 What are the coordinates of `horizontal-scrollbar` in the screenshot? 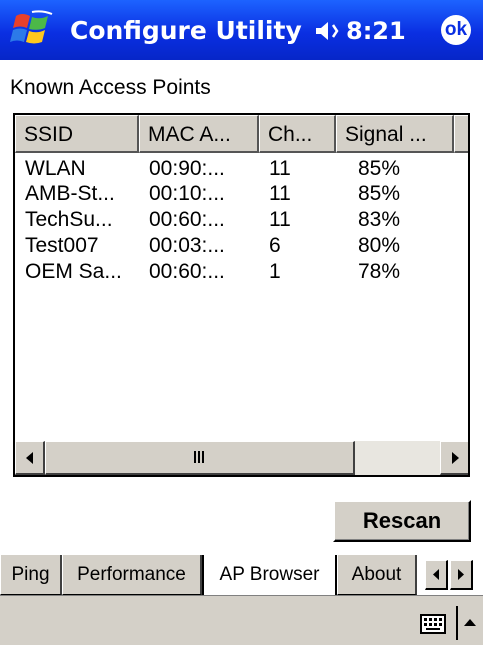 It's located at (241, 458).